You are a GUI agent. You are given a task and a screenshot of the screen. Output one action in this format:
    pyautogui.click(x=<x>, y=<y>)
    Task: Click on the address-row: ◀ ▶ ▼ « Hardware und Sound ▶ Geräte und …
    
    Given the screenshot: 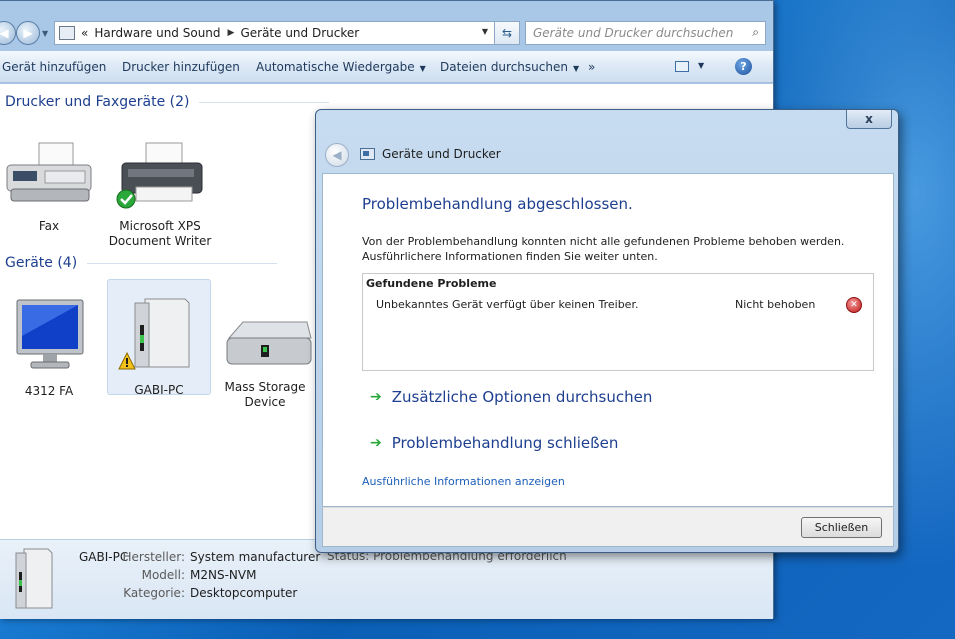 What is the action you would take?
    pyautogui.click(x=387, y=33)
    